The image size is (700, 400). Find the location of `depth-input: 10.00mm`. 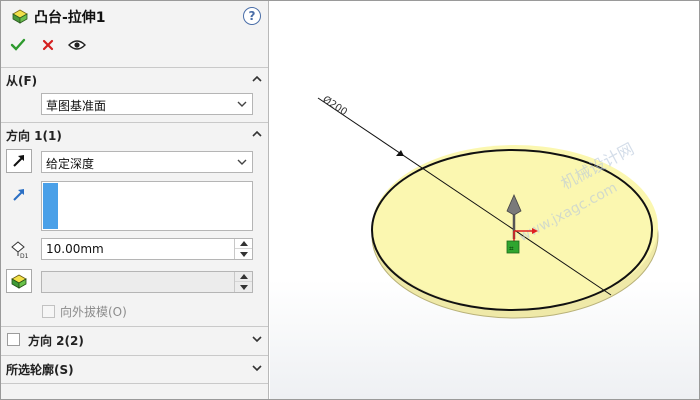

depth-input: 10.00mm is located at coordinates (147, 249).